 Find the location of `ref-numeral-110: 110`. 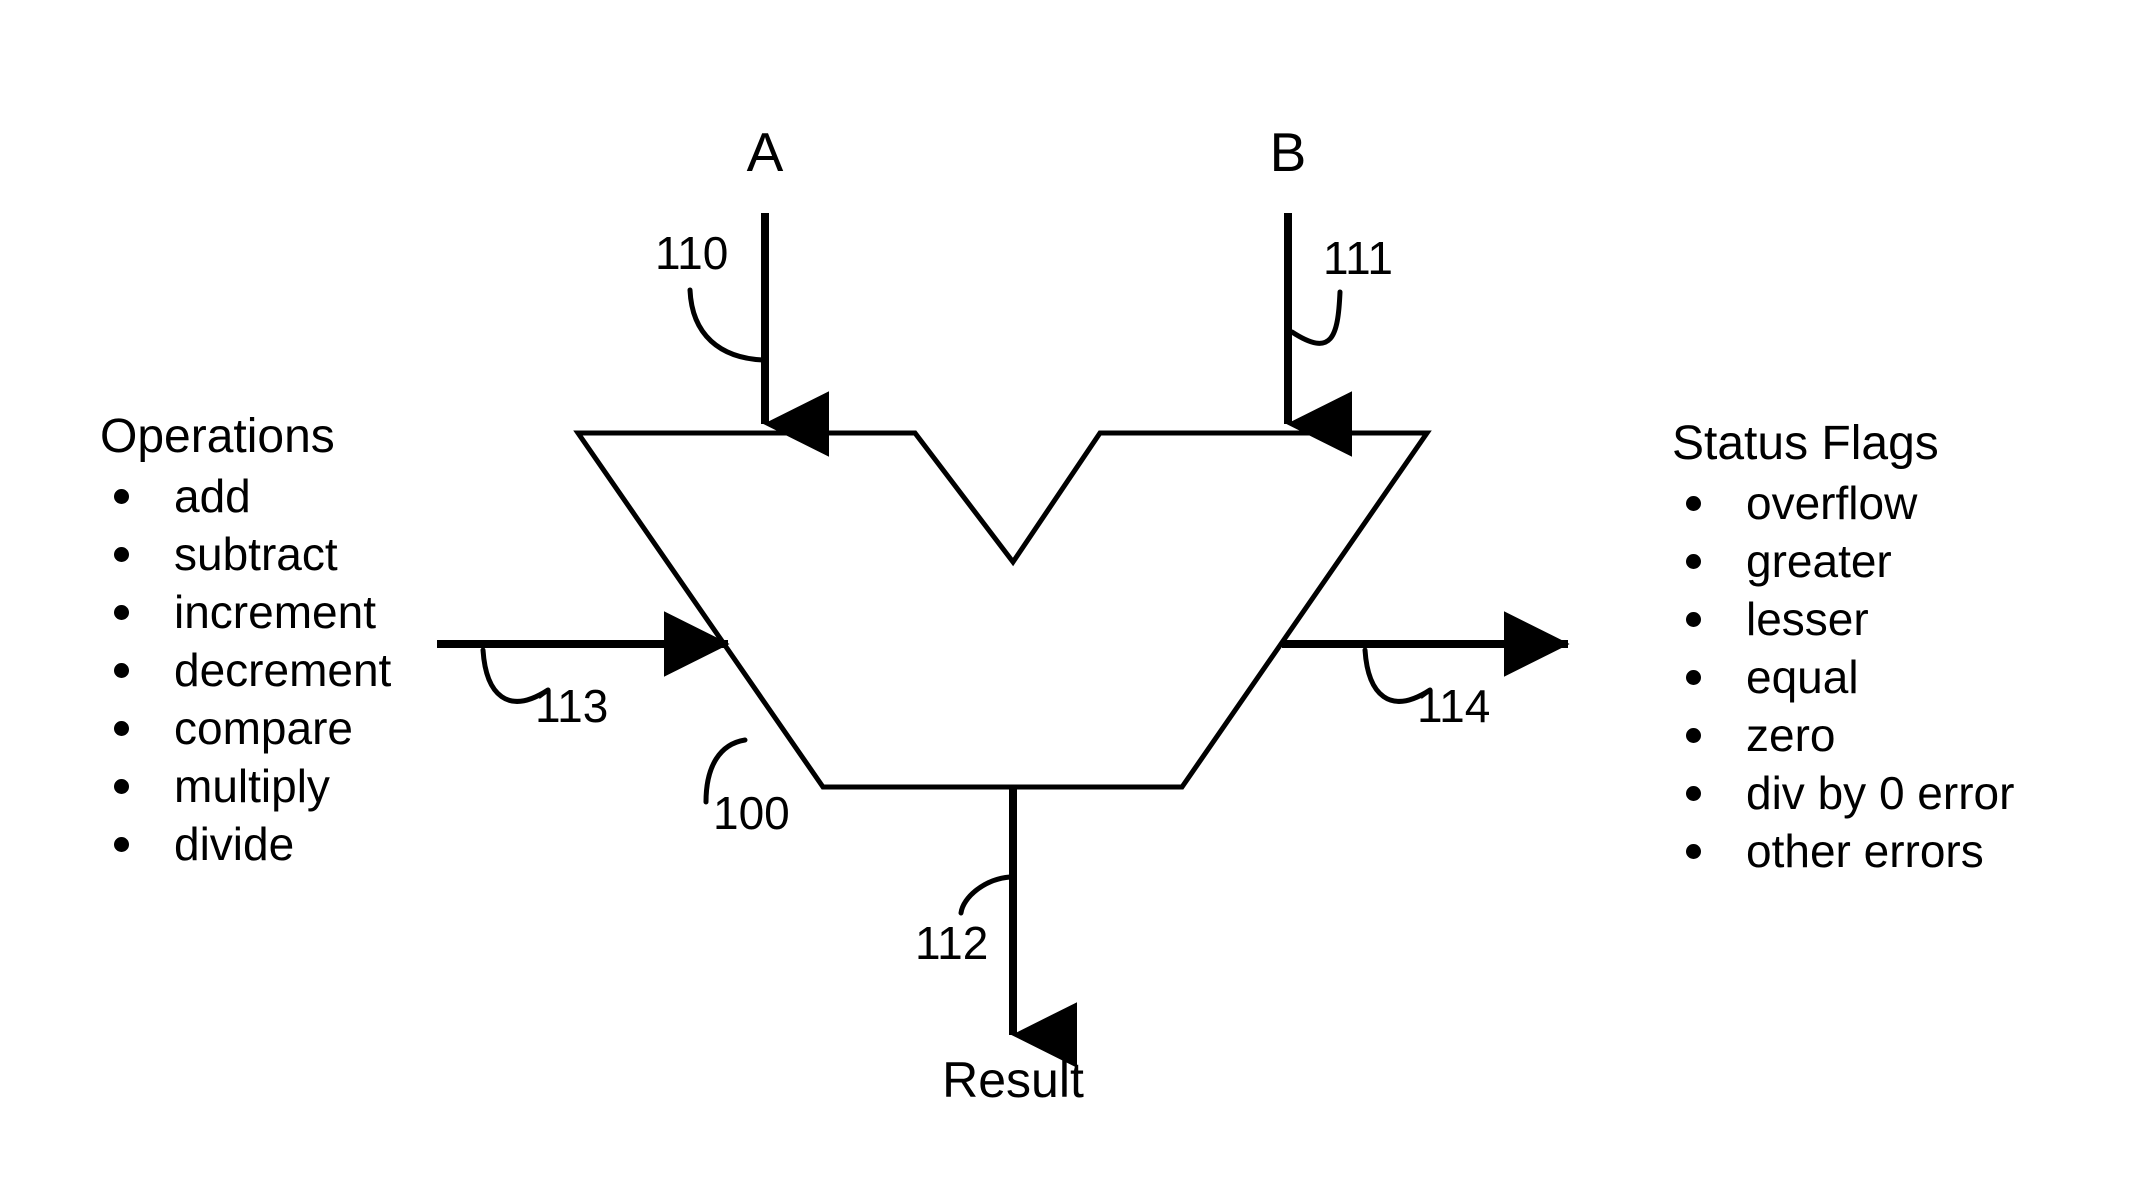

ref-numeral-110: 110 is located at coordinates (692, 253).